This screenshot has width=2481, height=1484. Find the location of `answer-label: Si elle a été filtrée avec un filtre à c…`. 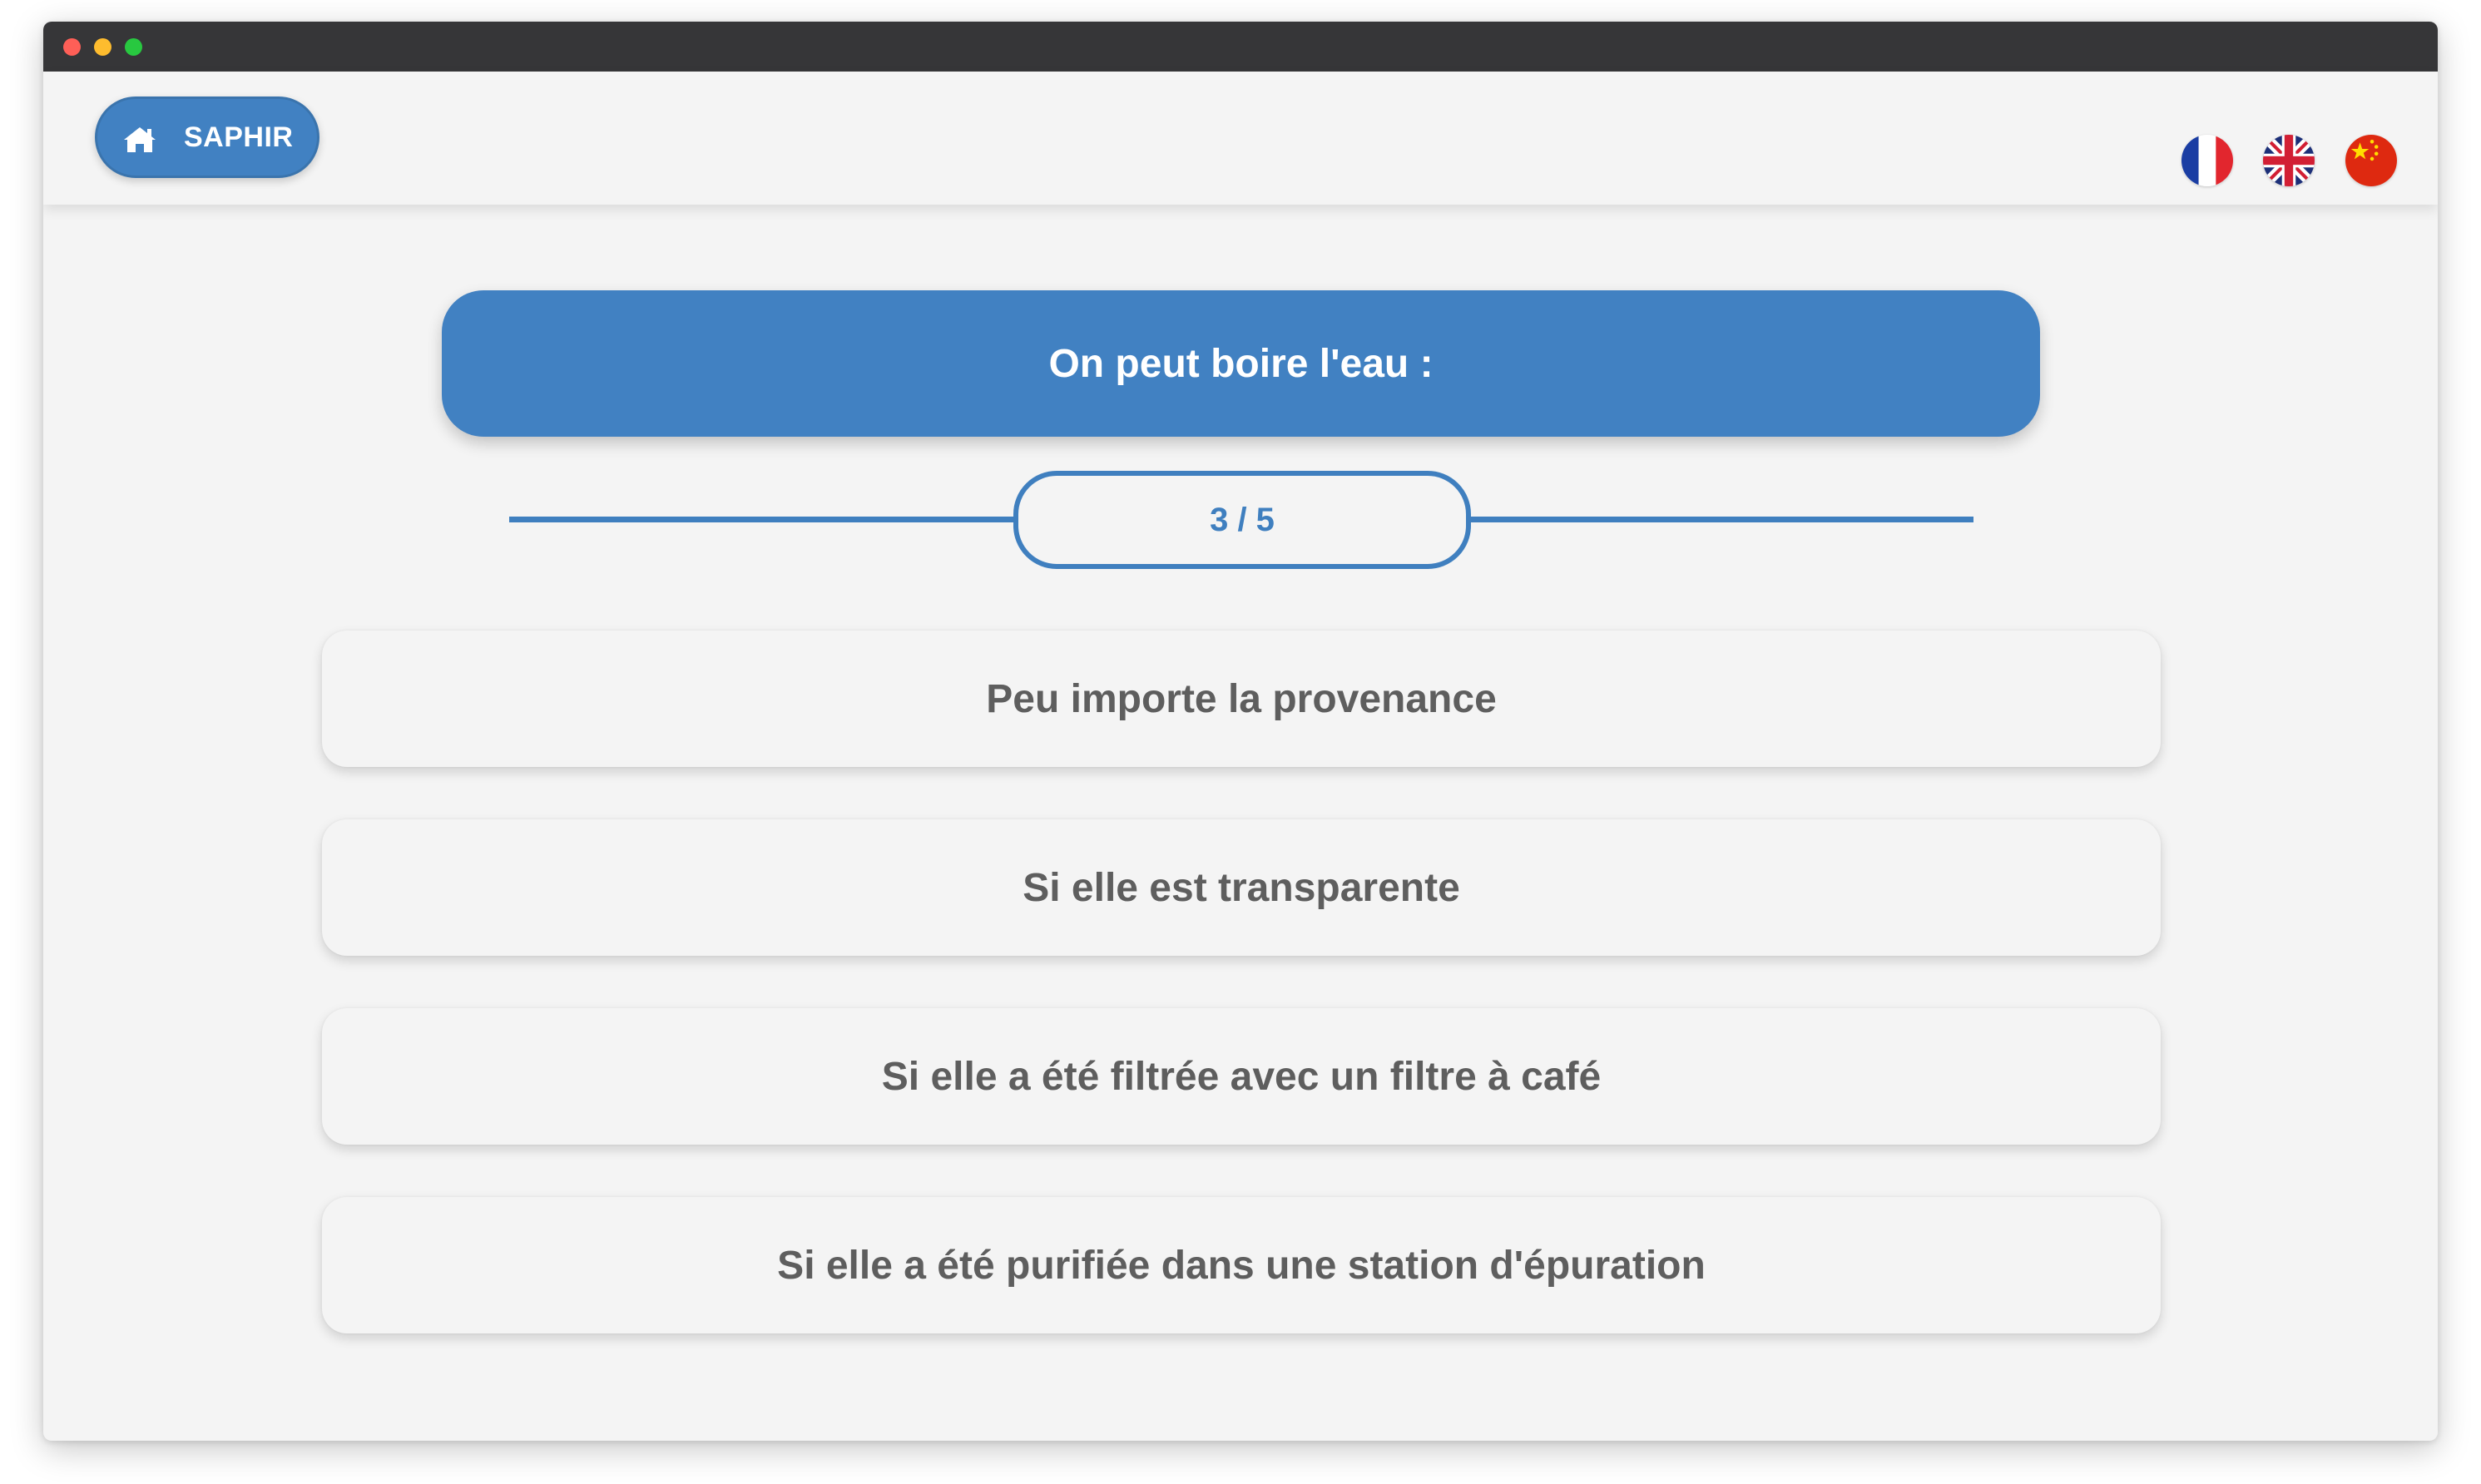

answer-label: Si elle a été filtrée avec un filtre à c… is located at coordinates (1241, 1076).